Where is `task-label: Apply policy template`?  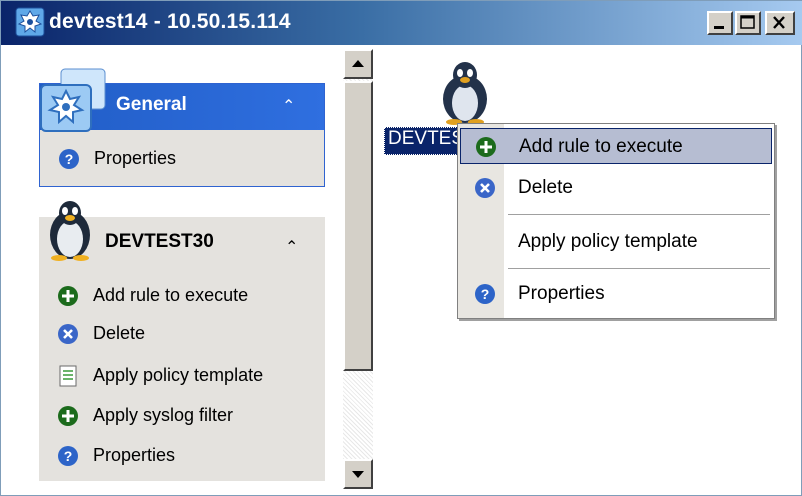 task-label: Apply policy template is located at coordinates (178, 375).